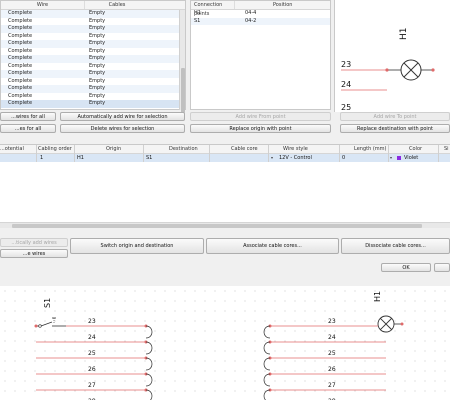  What do you see at coordinates (260, 116) in the screenshot?
I see `add-wire-from-point-button: Add wire From point` at bounding box center [260, 116].